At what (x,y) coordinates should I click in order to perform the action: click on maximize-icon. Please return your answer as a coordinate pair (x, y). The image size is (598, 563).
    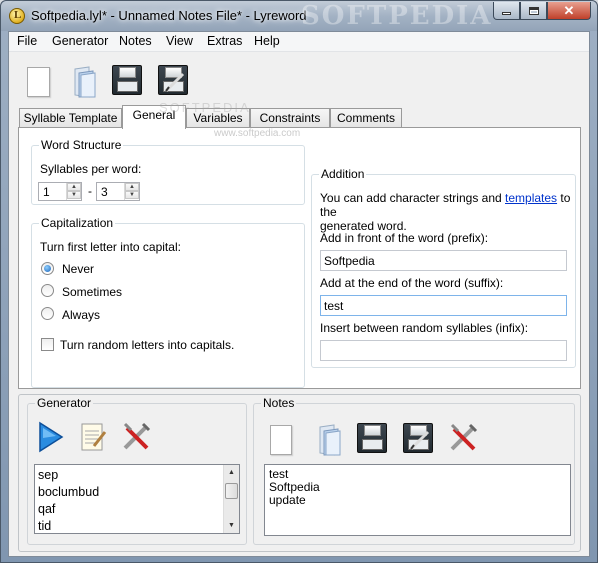
    Looking at the image, I should click on (533, 10).